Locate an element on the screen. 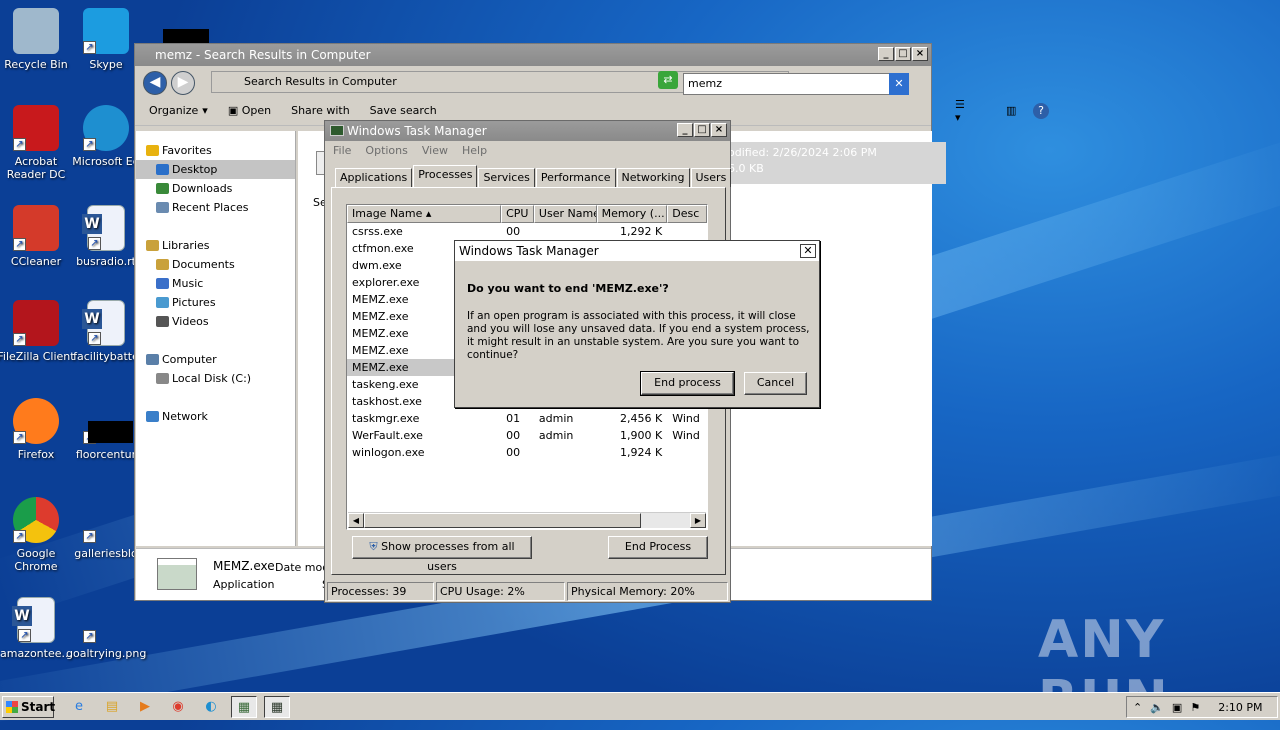  column-header: Desc is located at coordinates (687, 214).